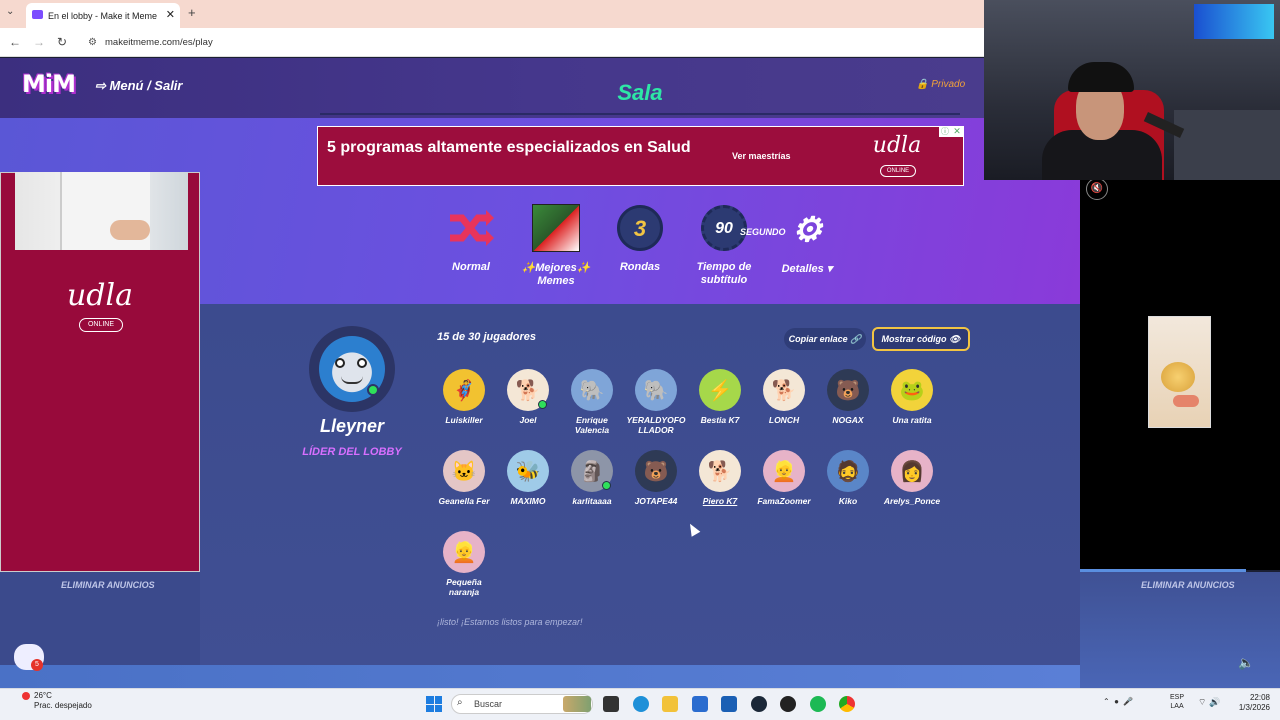 This screenshot has height=720, width=1280. I want to click on player-avatar: 👩, so click(912, 471).